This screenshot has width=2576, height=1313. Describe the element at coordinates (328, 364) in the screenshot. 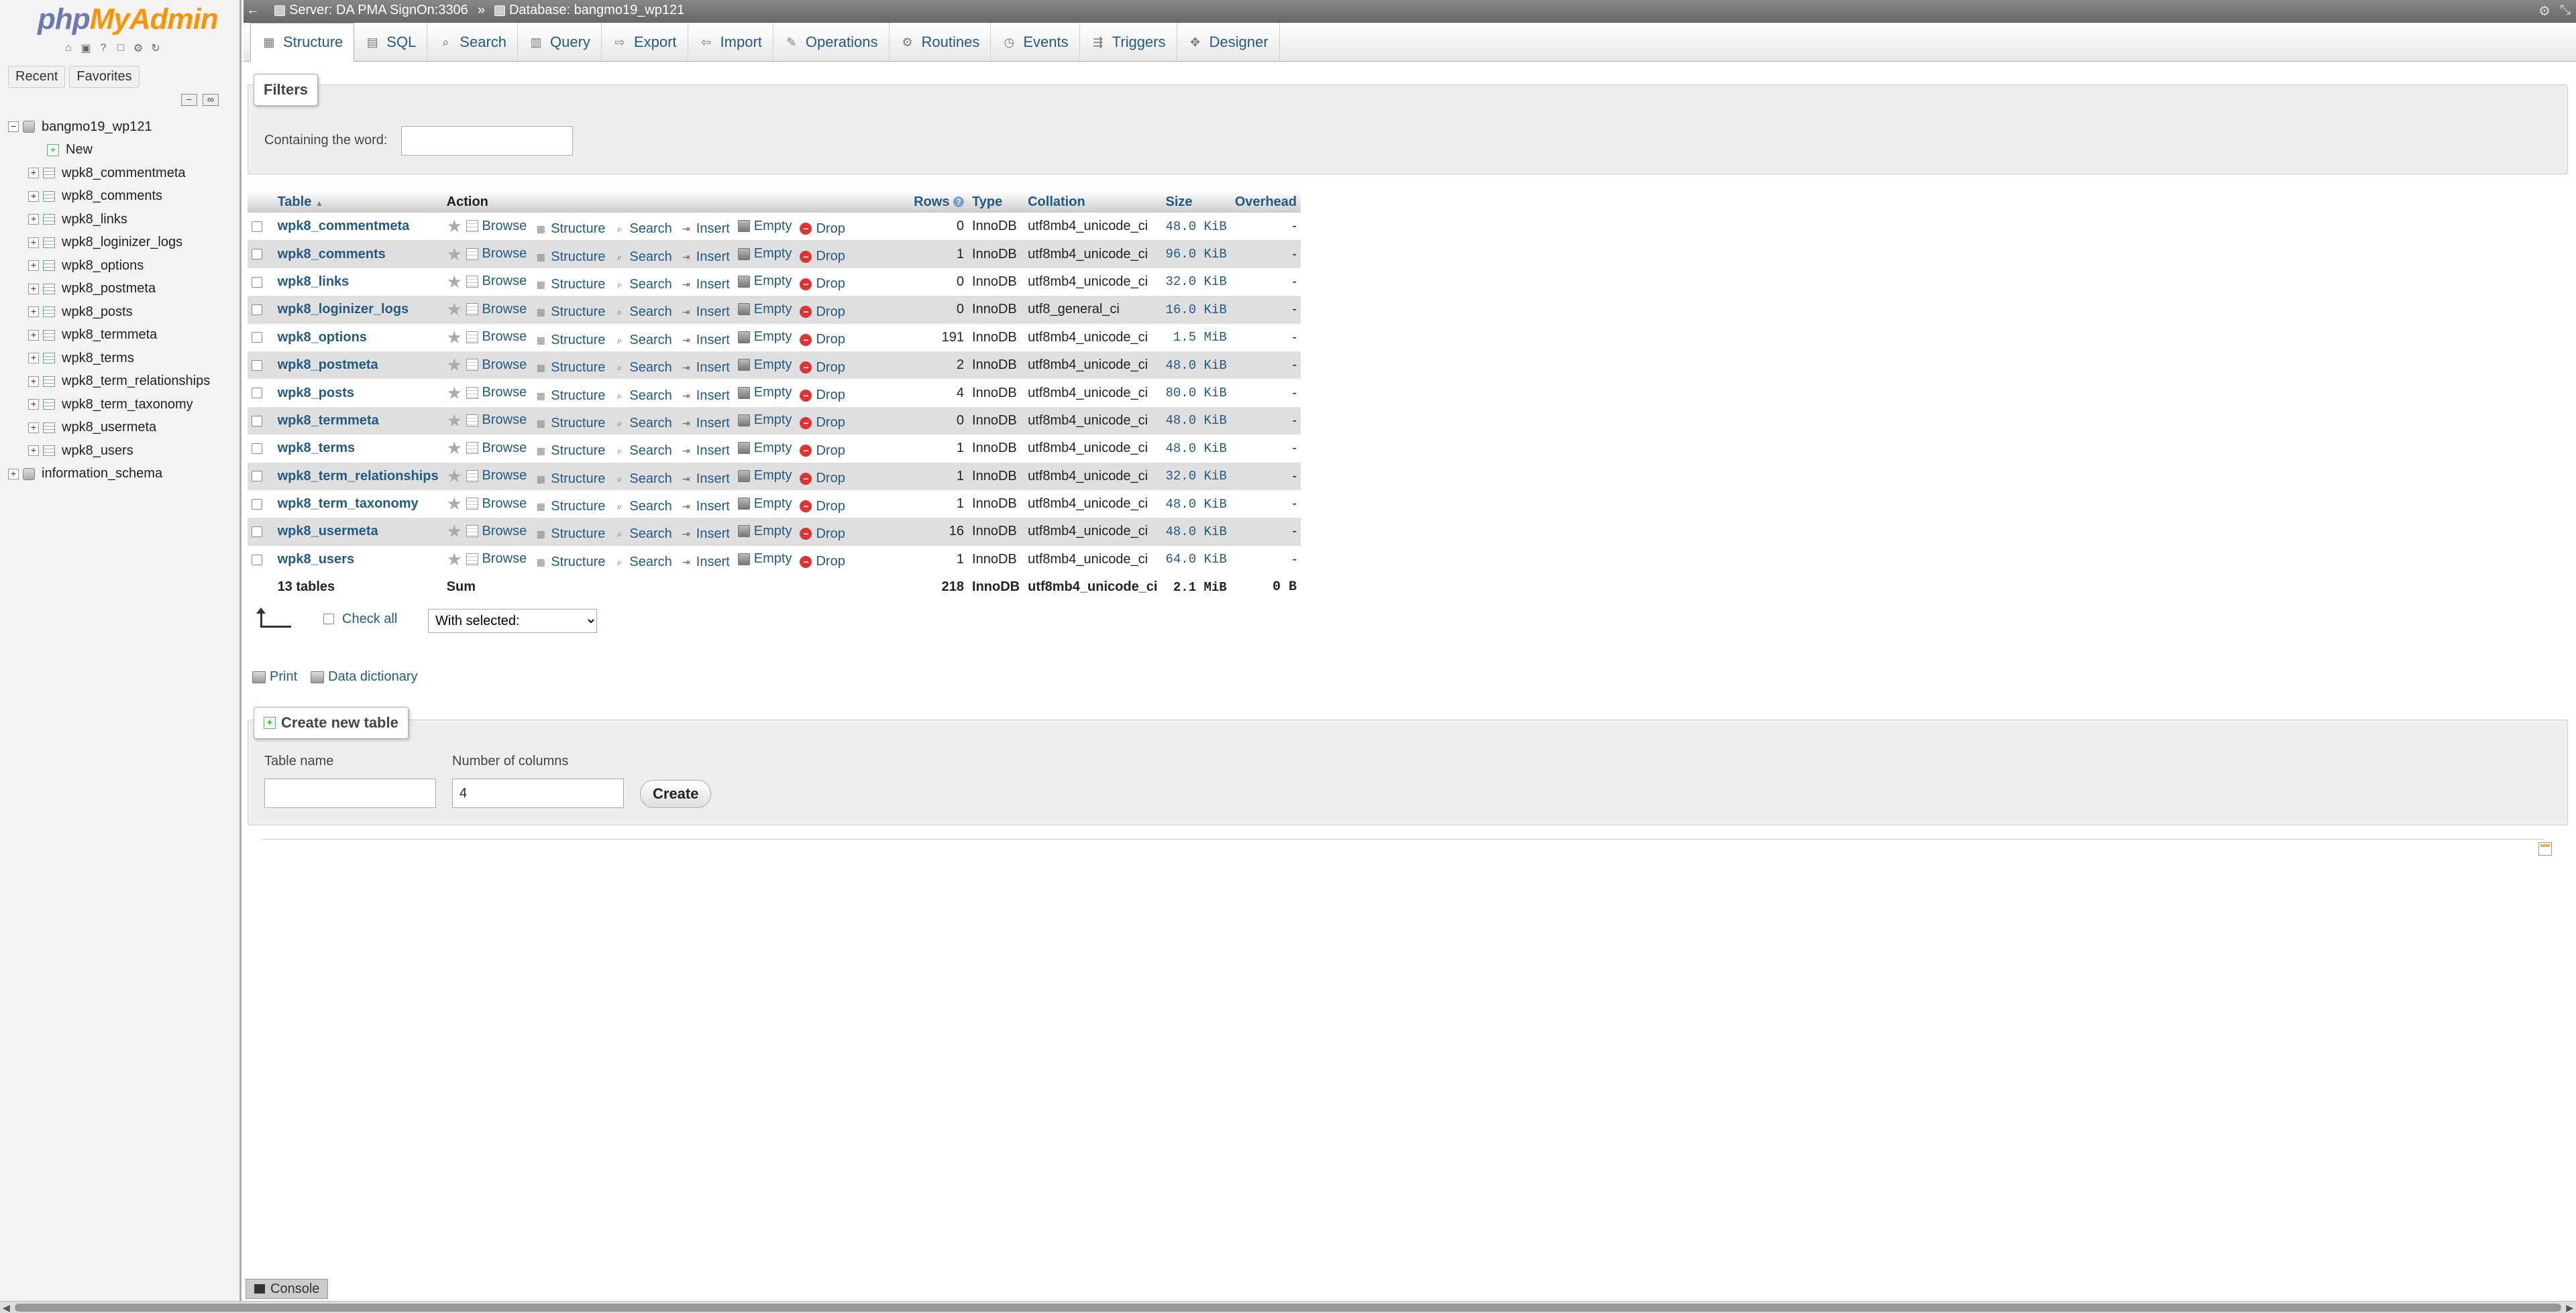

I see `table-name-link: wpk8_postmeta` at that location.